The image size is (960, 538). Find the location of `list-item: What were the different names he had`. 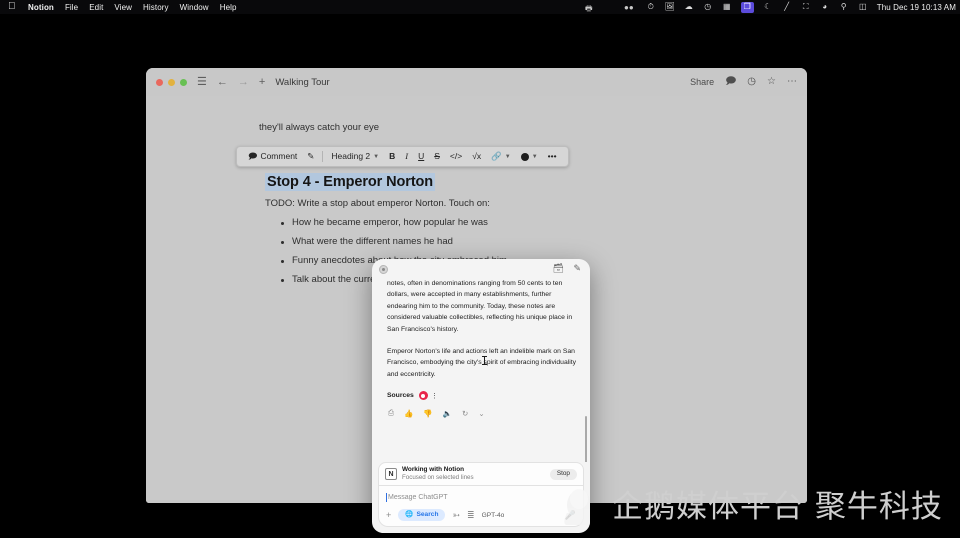

list-item: What were the different names he had is located at coordinates (505, 241).